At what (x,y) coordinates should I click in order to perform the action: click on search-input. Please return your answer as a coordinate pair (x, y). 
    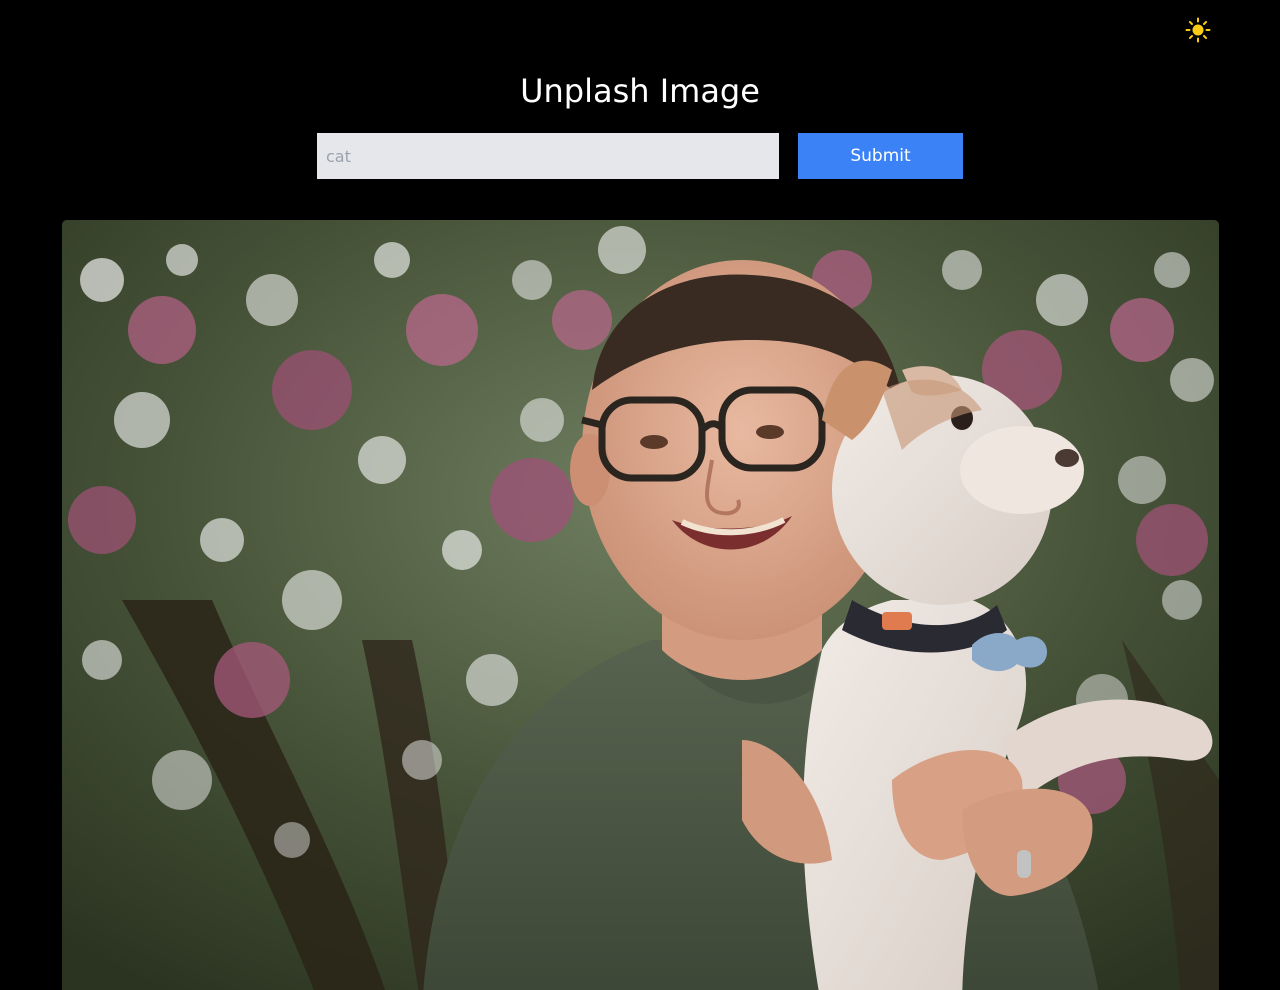
    Looking at the image, I should click on (548, 156).